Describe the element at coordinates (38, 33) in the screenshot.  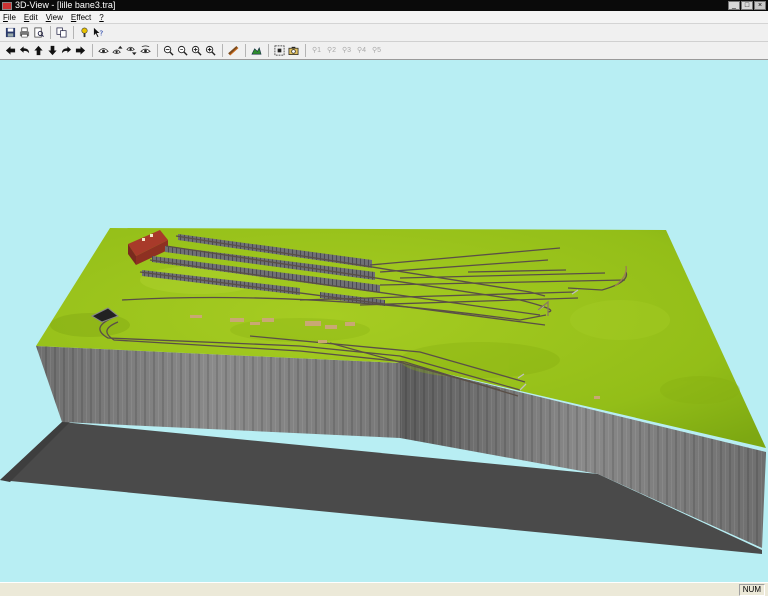
I see `print-preview-icon` at that location.